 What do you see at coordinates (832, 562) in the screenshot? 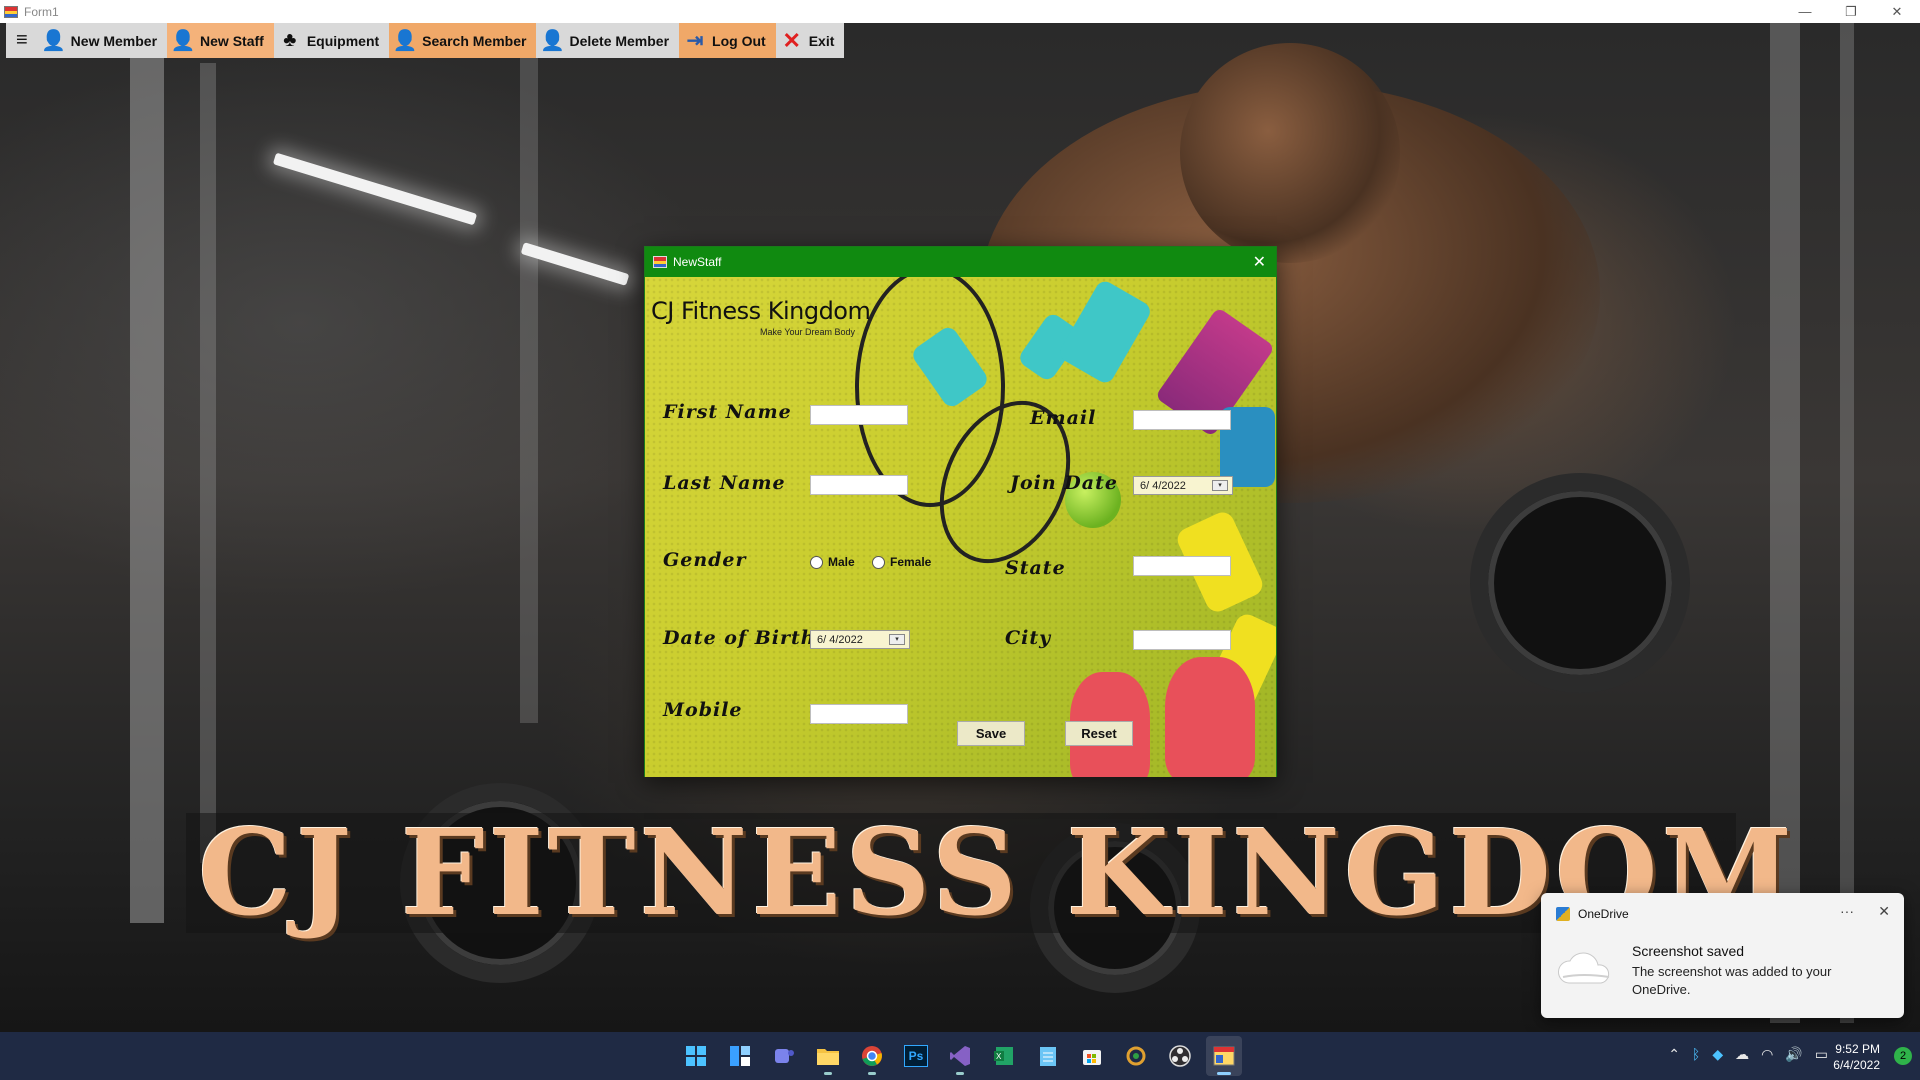
I see `gender-male-radio: Male` at bounding box center [832, 562].